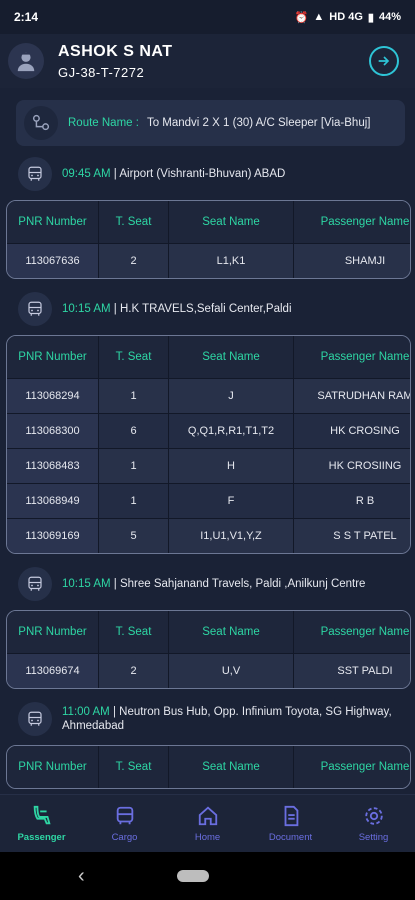 This screenshot has height=900, width=415. I want to click on pnr-cell: 113068300, so click(53, 430).